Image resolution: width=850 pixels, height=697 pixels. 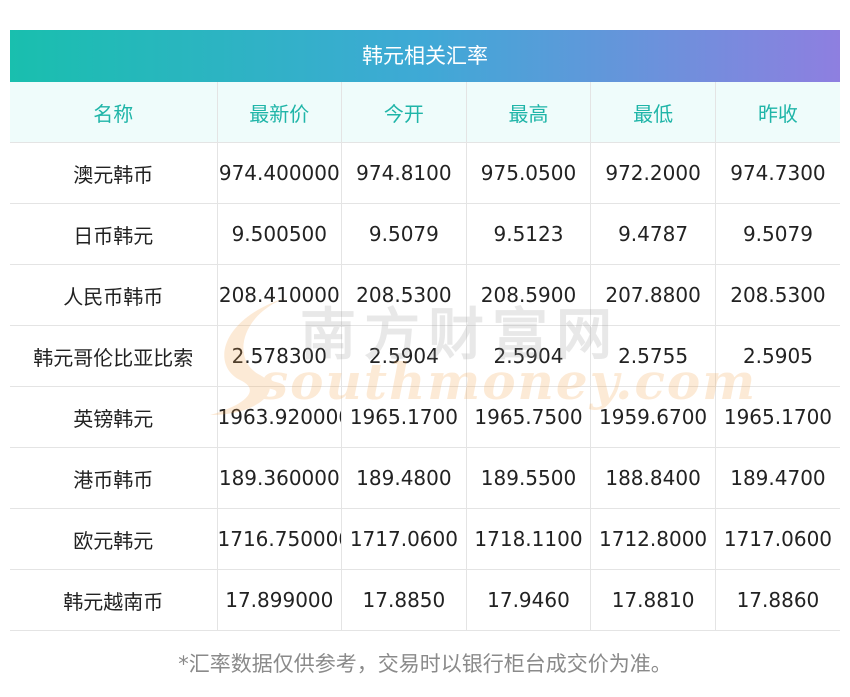 What do you see at coordinates (777, 539) in the screenshot?
I see `prev-close-price-cell: 1717.0600` at bounding box center [777, 539].